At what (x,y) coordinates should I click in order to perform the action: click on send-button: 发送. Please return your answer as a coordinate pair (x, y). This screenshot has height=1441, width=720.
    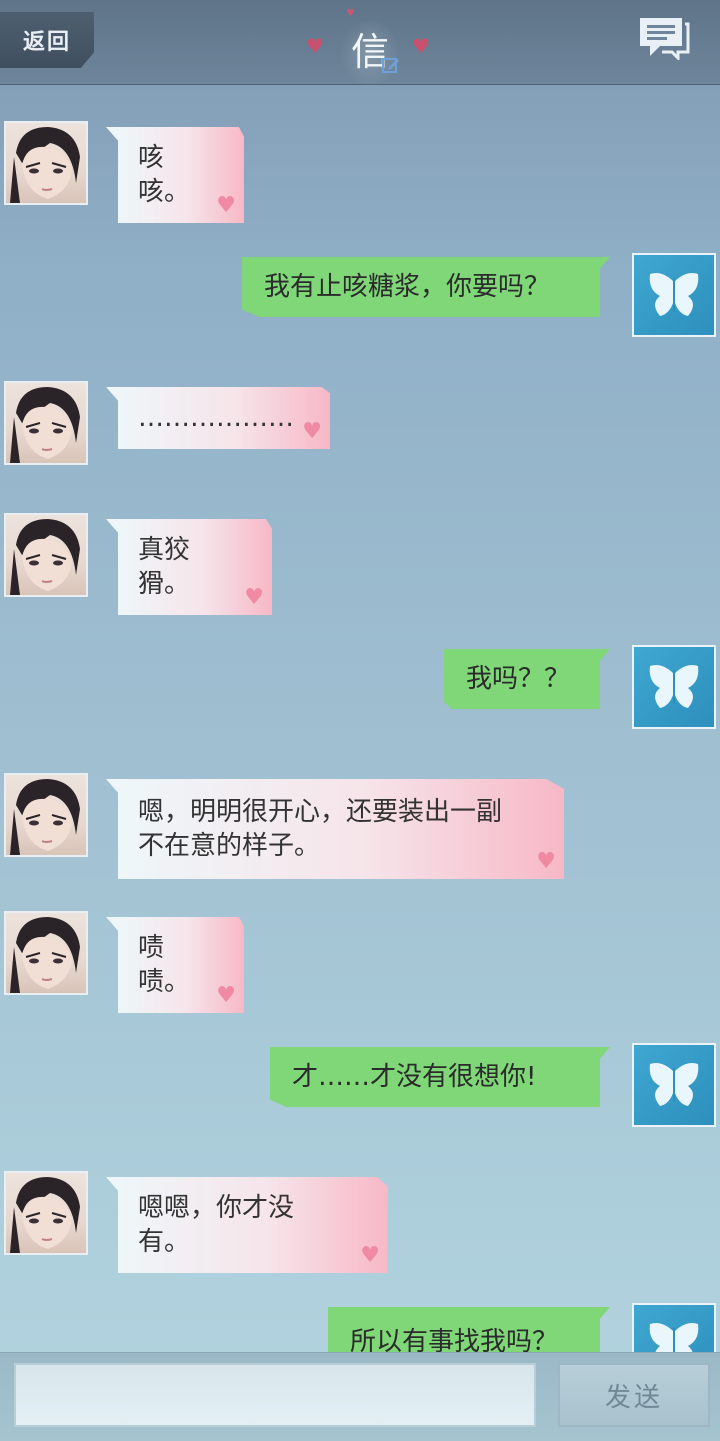
    Looking at the image, I should click on (634, 1395).